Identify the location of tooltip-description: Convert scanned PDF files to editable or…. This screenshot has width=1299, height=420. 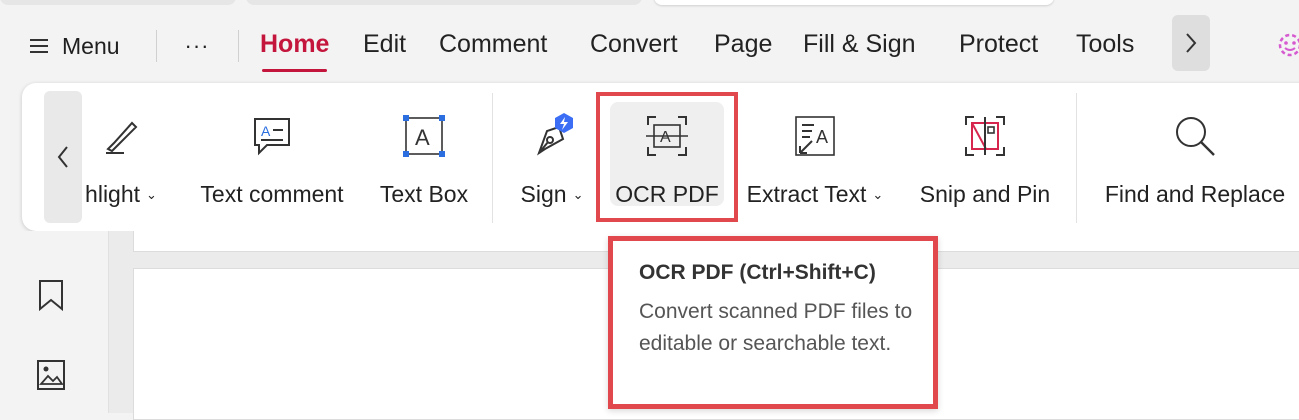
(776, 327).